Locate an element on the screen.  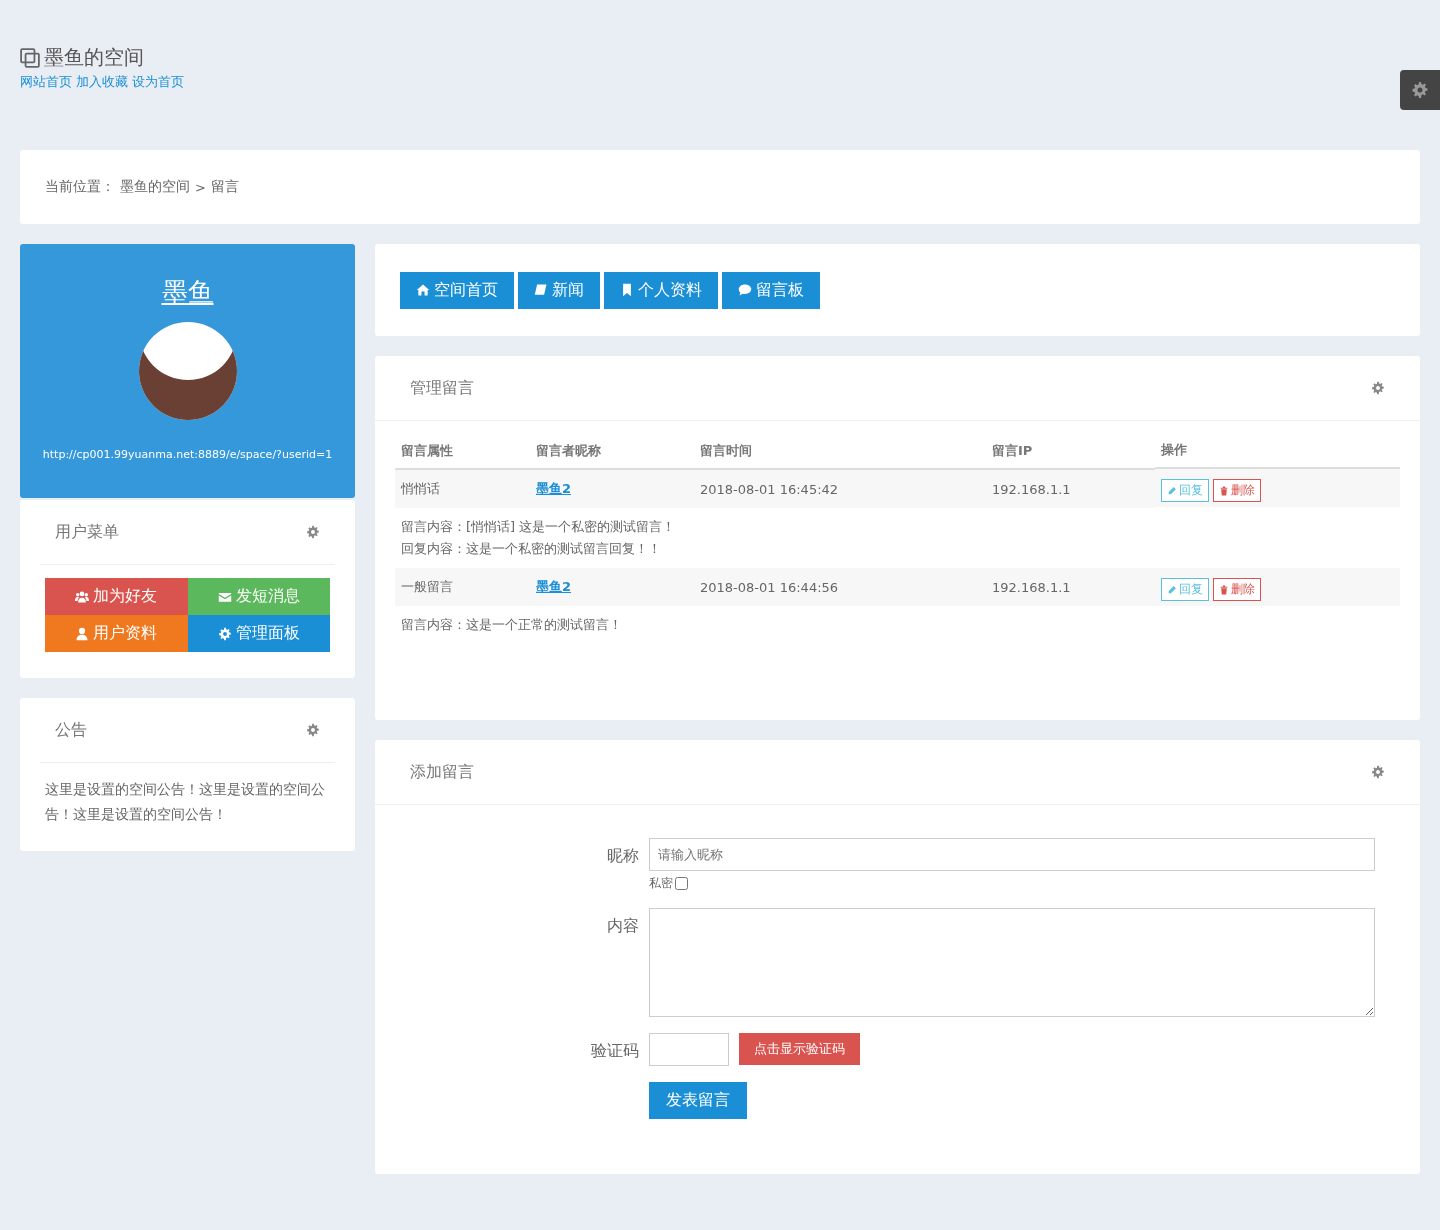
captcha-input is located at coordinates (689, 1049).